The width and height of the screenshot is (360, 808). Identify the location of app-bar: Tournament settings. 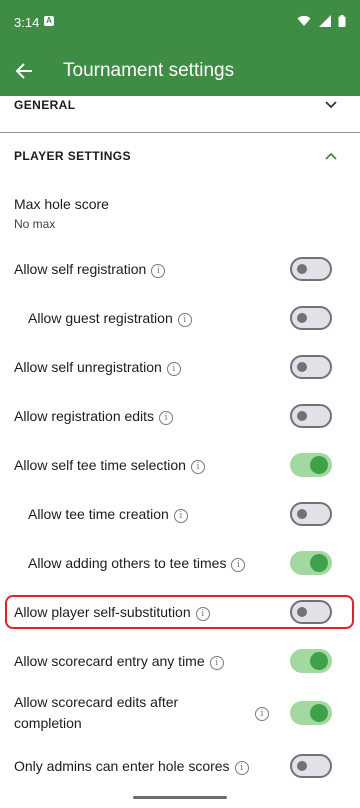
(180, 71).